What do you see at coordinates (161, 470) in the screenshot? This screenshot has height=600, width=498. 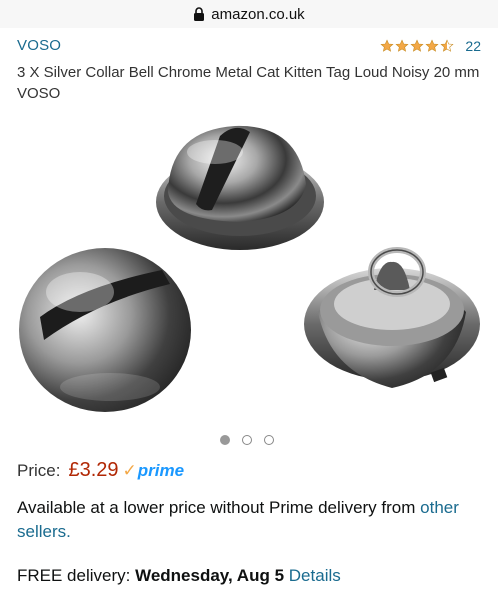 I see `prime-logo: prime` at bounding box center [161, 470].